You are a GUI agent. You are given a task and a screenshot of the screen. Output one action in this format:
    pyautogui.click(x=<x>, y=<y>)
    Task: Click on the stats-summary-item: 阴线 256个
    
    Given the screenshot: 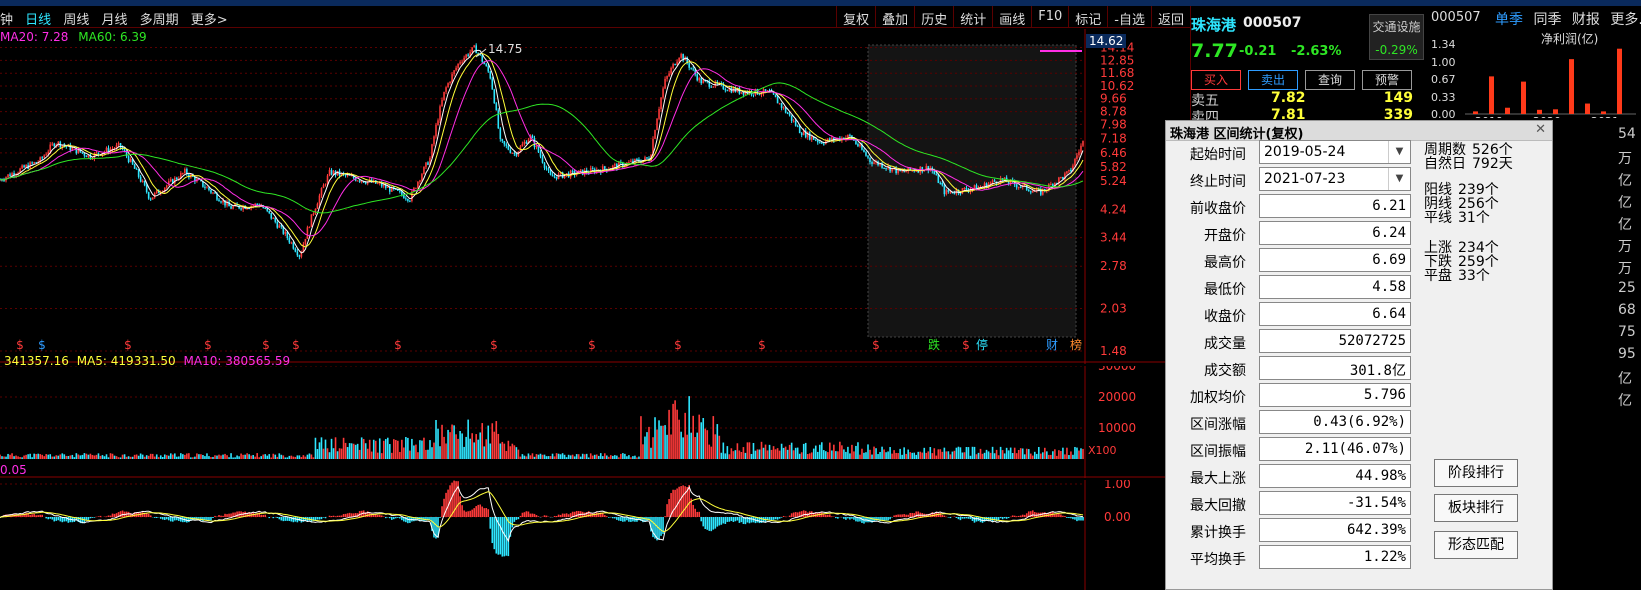 What is the action you would take?
    pyautogui.click(x=1461, y=204)
    